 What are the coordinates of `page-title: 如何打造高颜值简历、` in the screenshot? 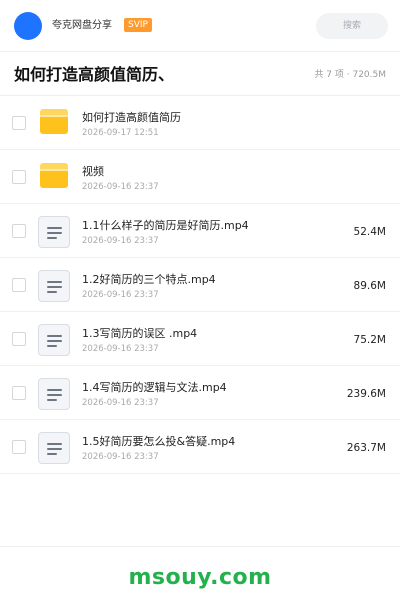 It's located at (94, 74).